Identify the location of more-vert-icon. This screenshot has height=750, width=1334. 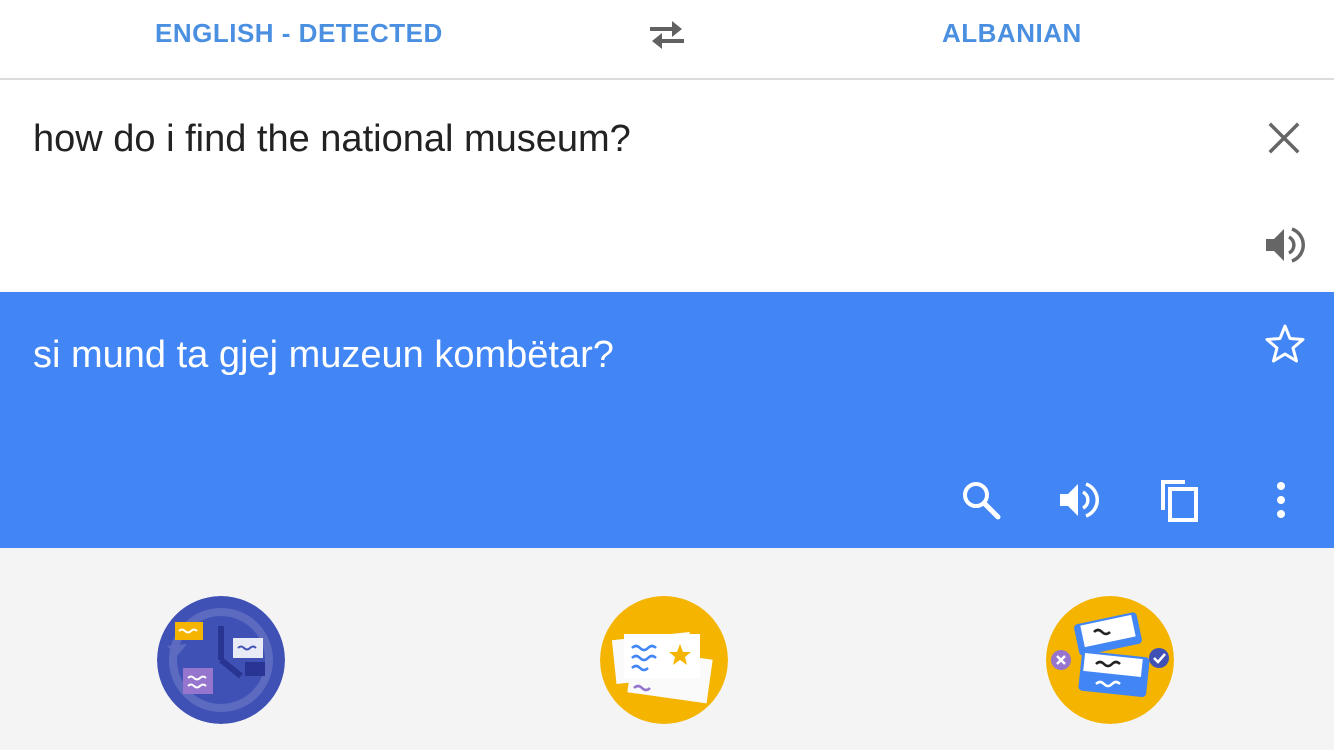
(1281, 500).